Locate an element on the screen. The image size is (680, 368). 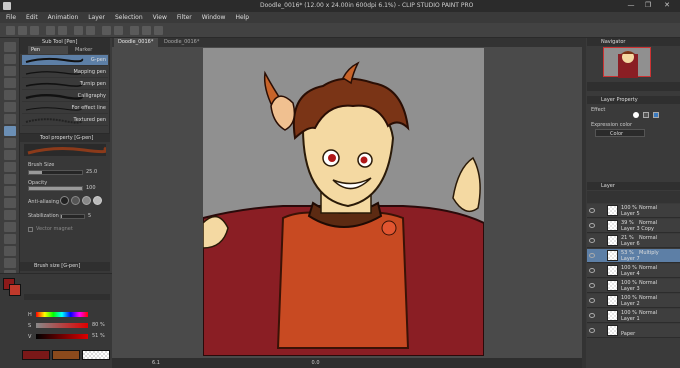
pencil-tool-icon is located at coordinates (10, 143).